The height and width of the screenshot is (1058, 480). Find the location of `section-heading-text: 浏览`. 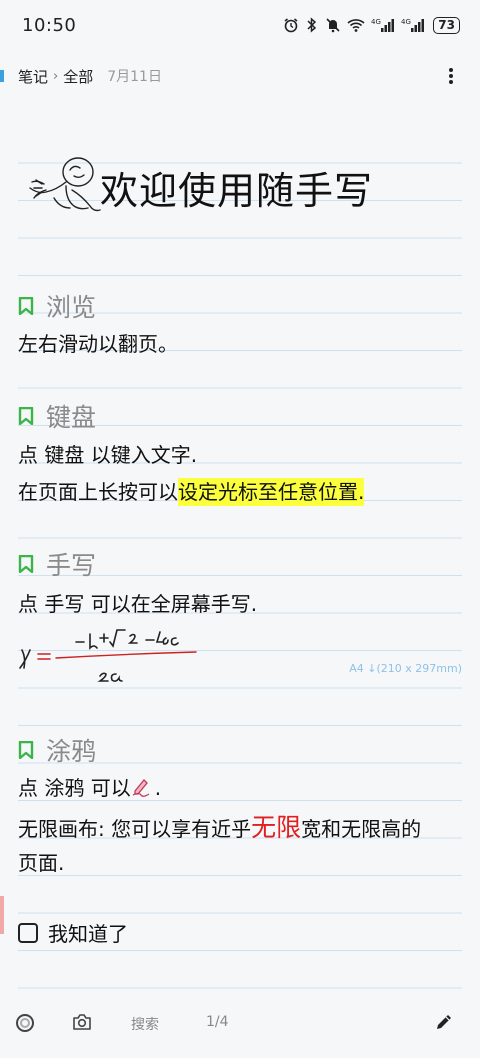

section-heading-text: 浏览 is located at coordinates (71, 307).